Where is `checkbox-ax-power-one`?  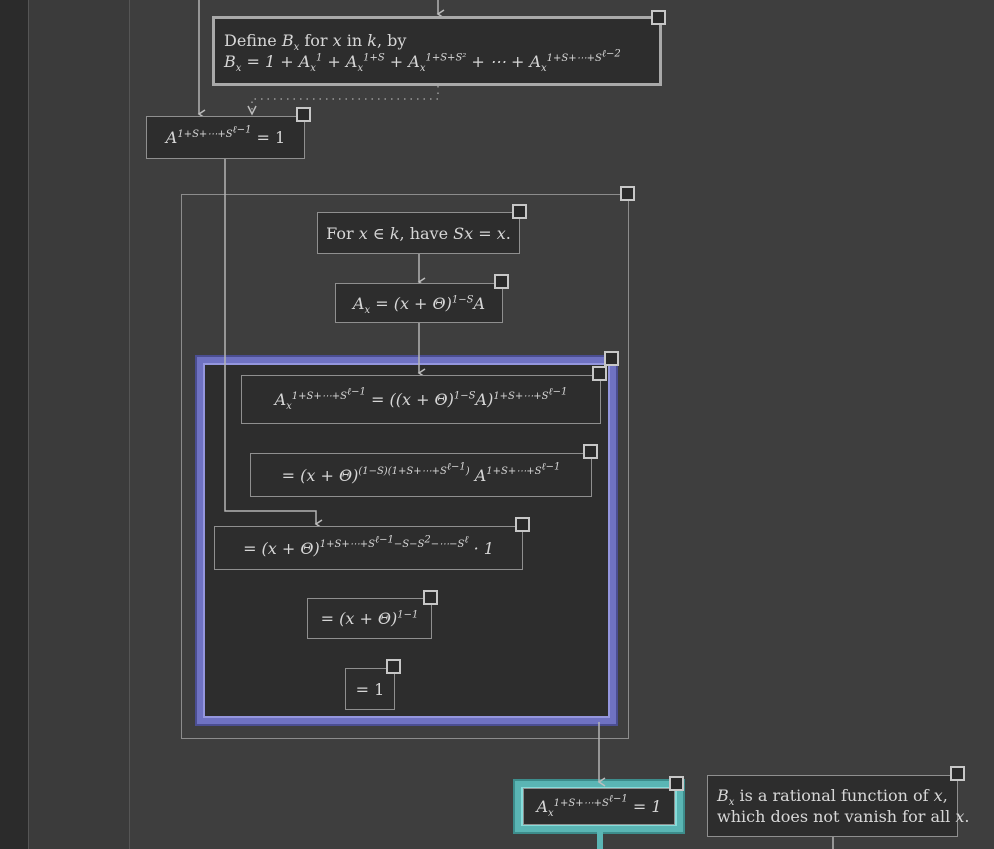
checkbox-ax-power-one is located at coordinates (676, 783).